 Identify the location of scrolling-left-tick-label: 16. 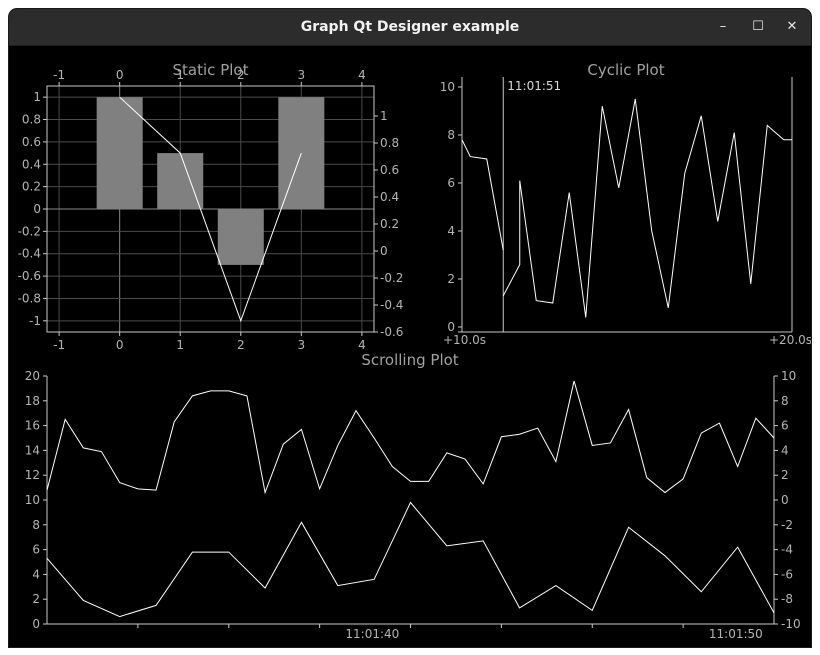
(32, 426).